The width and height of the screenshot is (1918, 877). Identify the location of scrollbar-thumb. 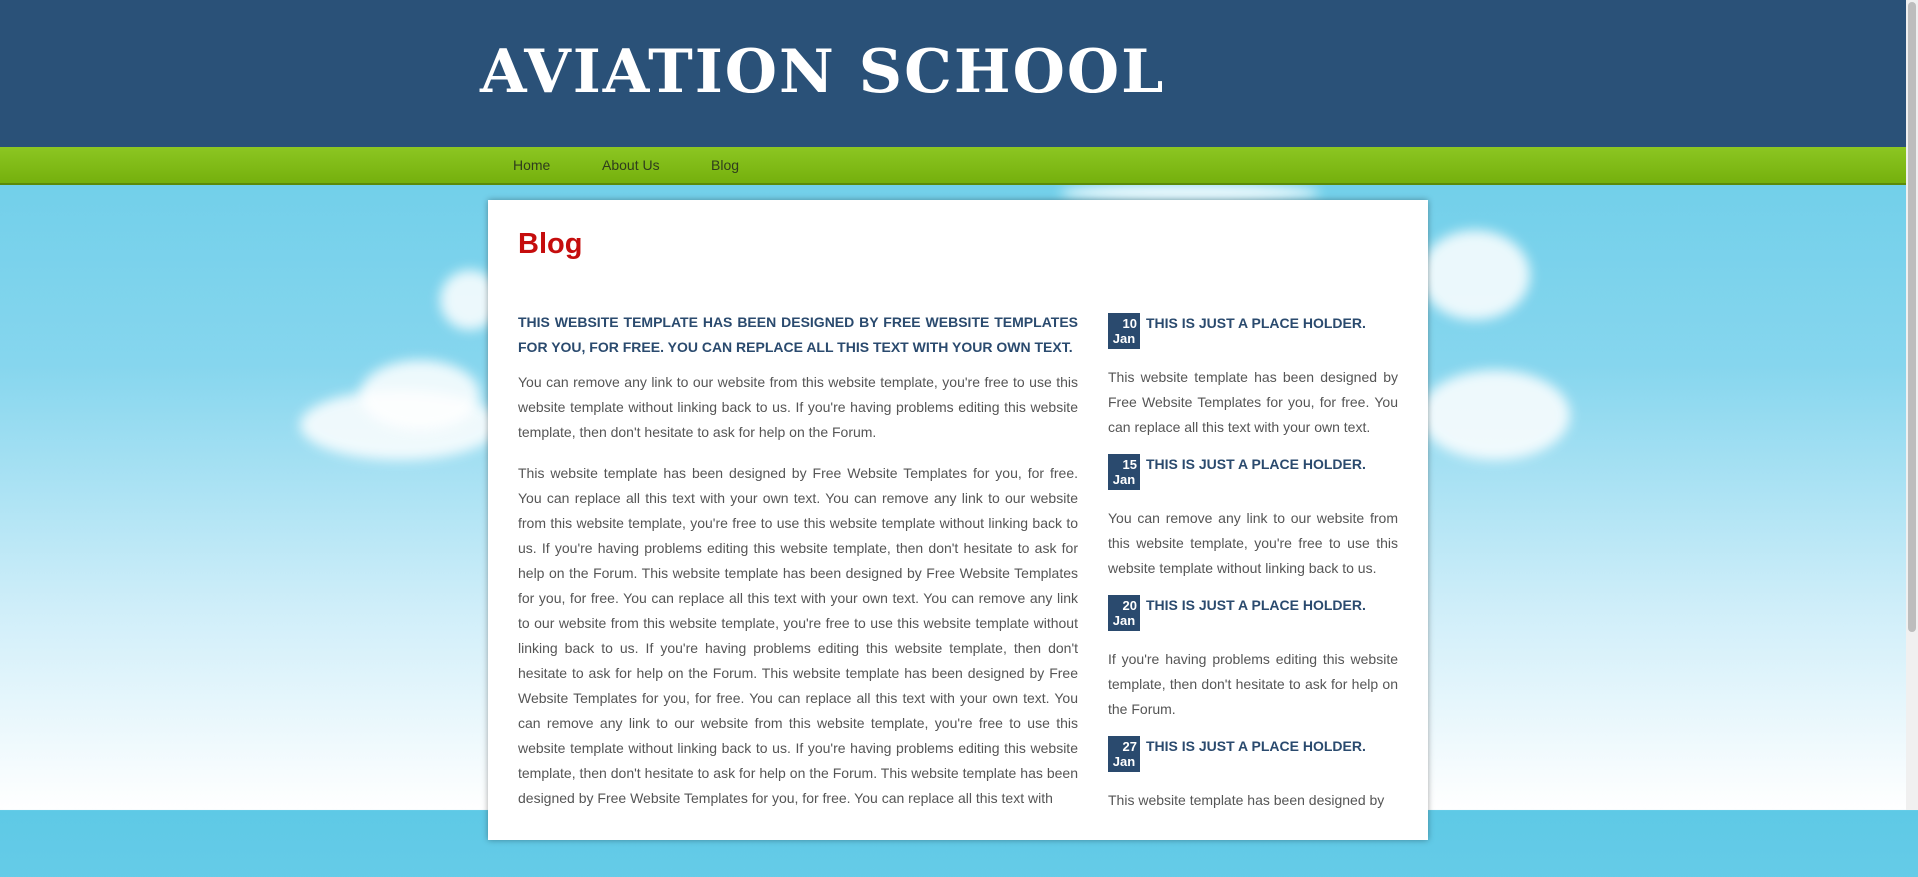
(1912, 317).